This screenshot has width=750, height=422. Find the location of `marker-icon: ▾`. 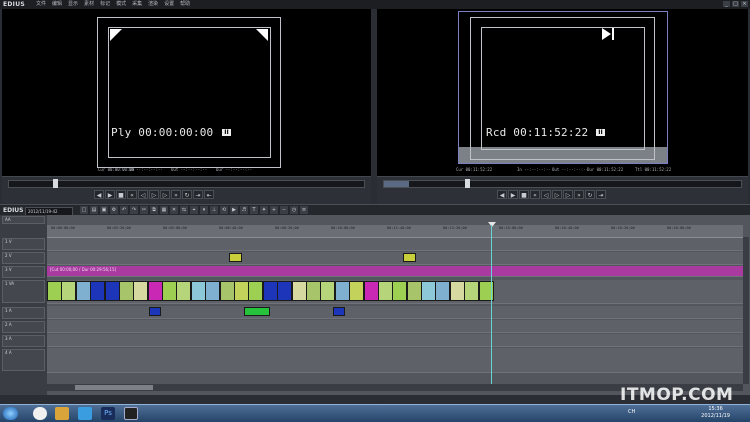

marker-icon: ▾ is located at coordinates (204, 210).